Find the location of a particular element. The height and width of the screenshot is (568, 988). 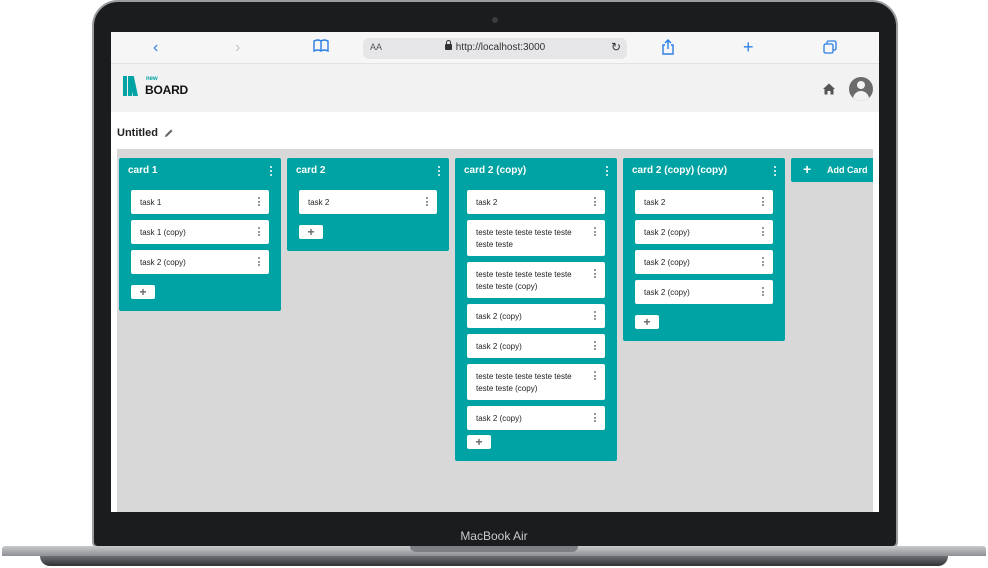

share-icon is located at coordinates (668, 50).